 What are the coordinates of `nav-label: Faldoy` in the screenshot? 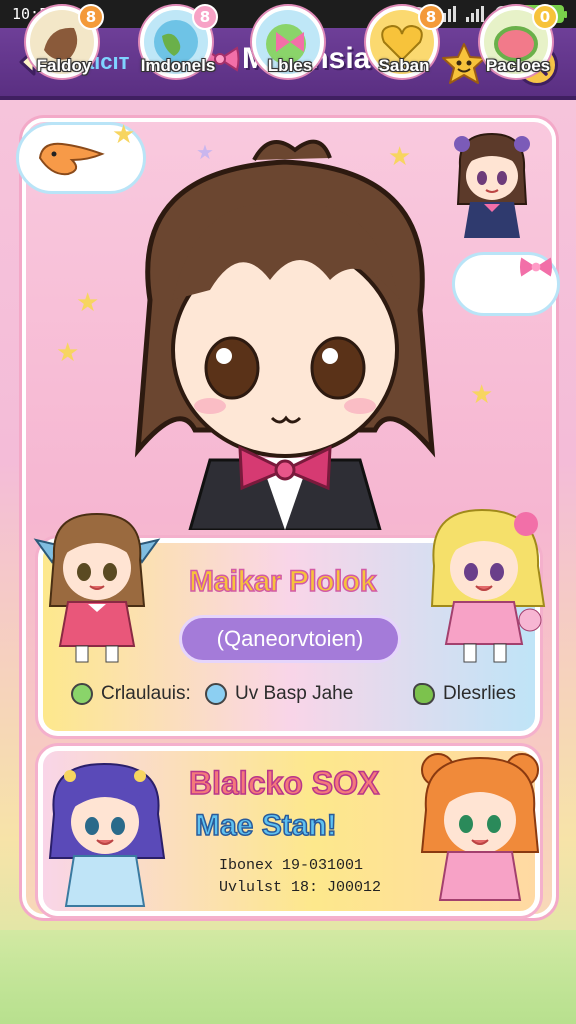 It's located at (64, 65).